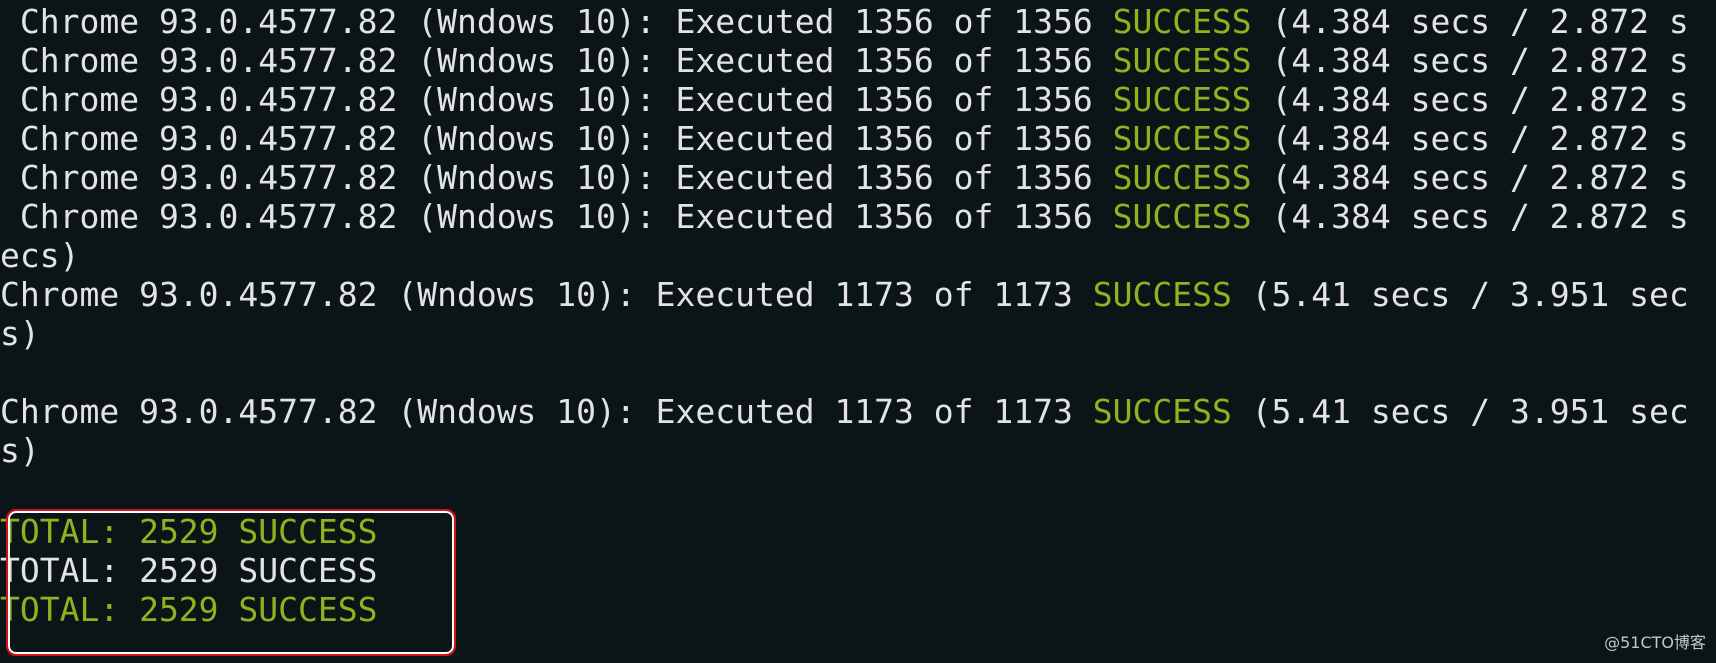  I want to click on log-line: ecs), so click(40, 255).